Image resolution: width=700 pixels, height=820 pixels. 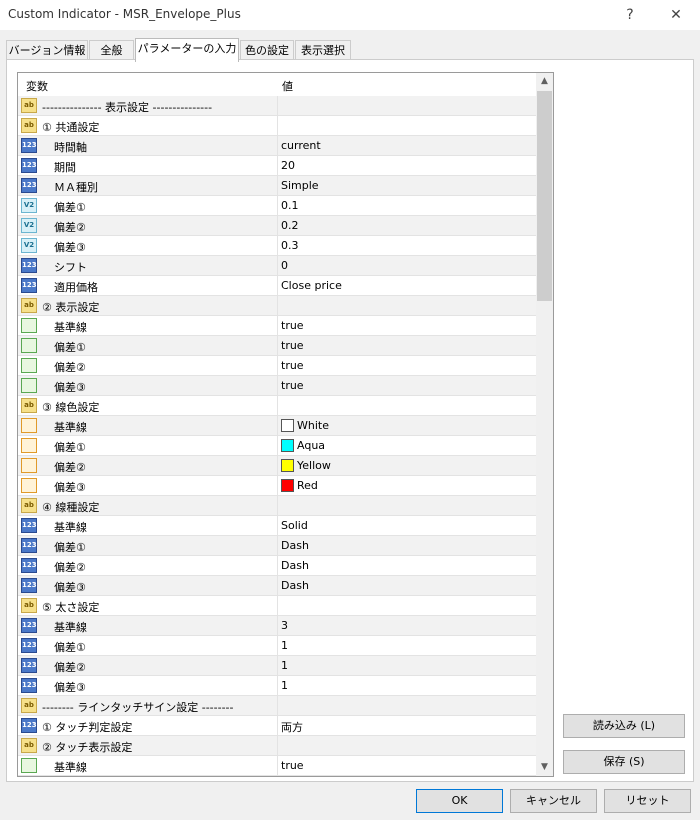 What do you see at coordinates (553, 801) in the screenshot?
I see `cancel-button: キャンセル` at bounding box center [553, 801].